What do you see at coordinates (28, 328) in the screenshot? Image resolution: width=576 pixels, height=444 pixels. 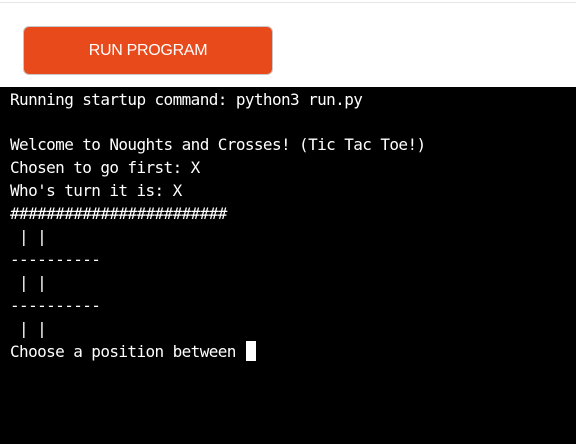 I see `board-row-3: | |` at bounding box center [28, 328].